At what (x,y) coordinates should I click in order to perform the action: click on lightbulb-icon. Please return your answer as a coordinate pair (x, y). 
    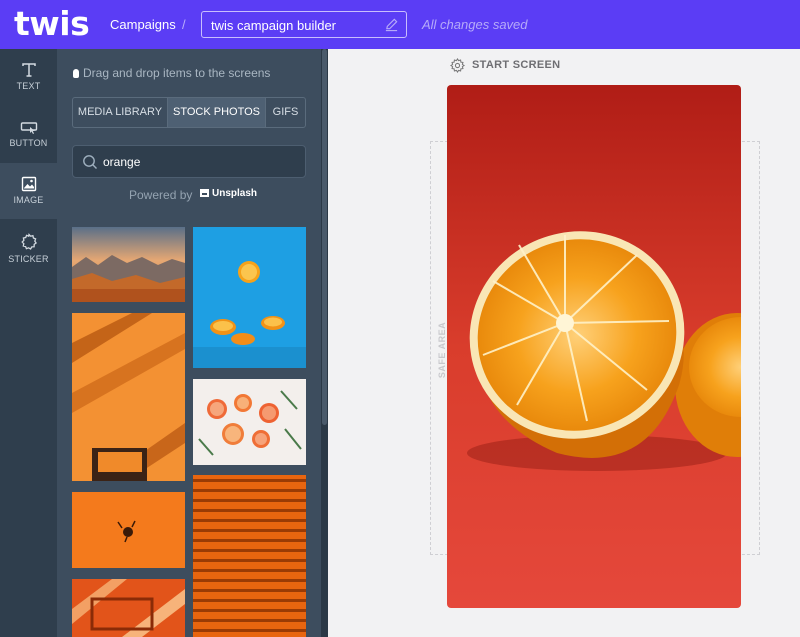
    Looking at the image, I should click on (76, 73).